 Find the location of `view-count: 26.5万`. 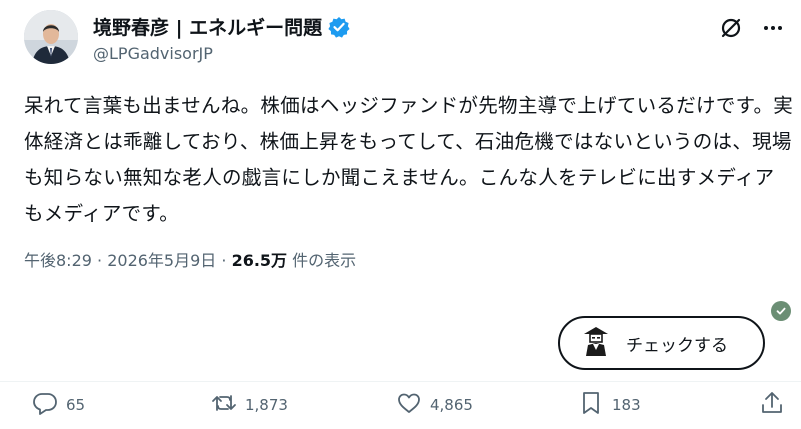

view-count: 26.5万 is located at coordinates (259, 260).